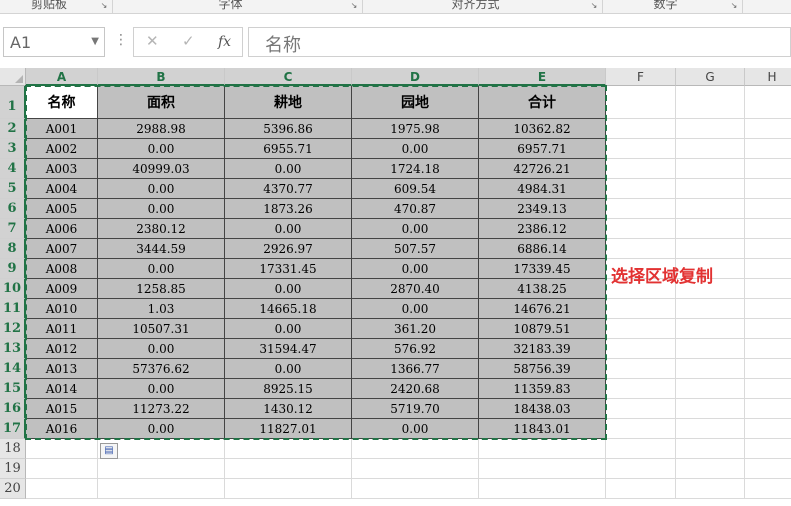  I want to click on table-cell: A009, so click(62, 289).